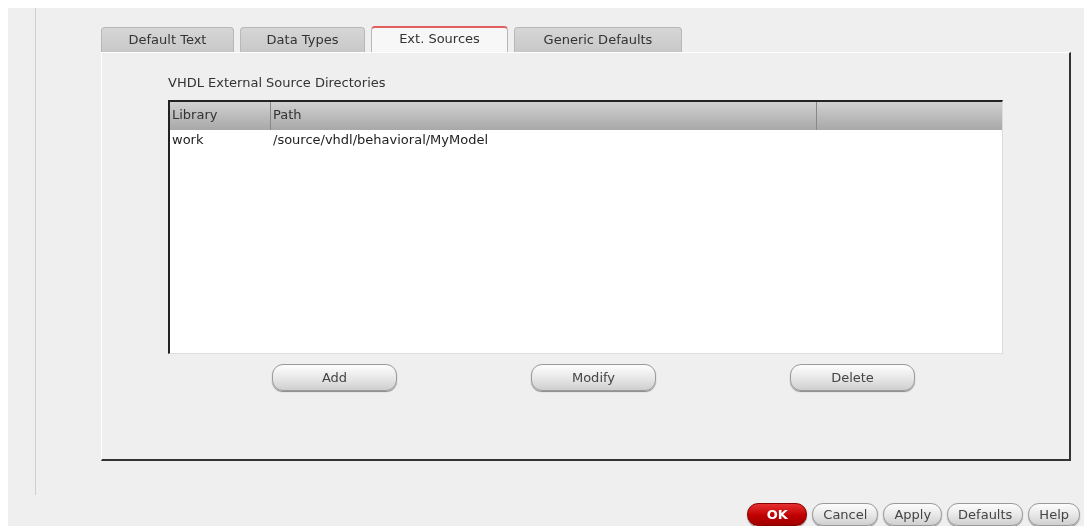  I want to click on tab: Generic Defaults, so click(598, 39).